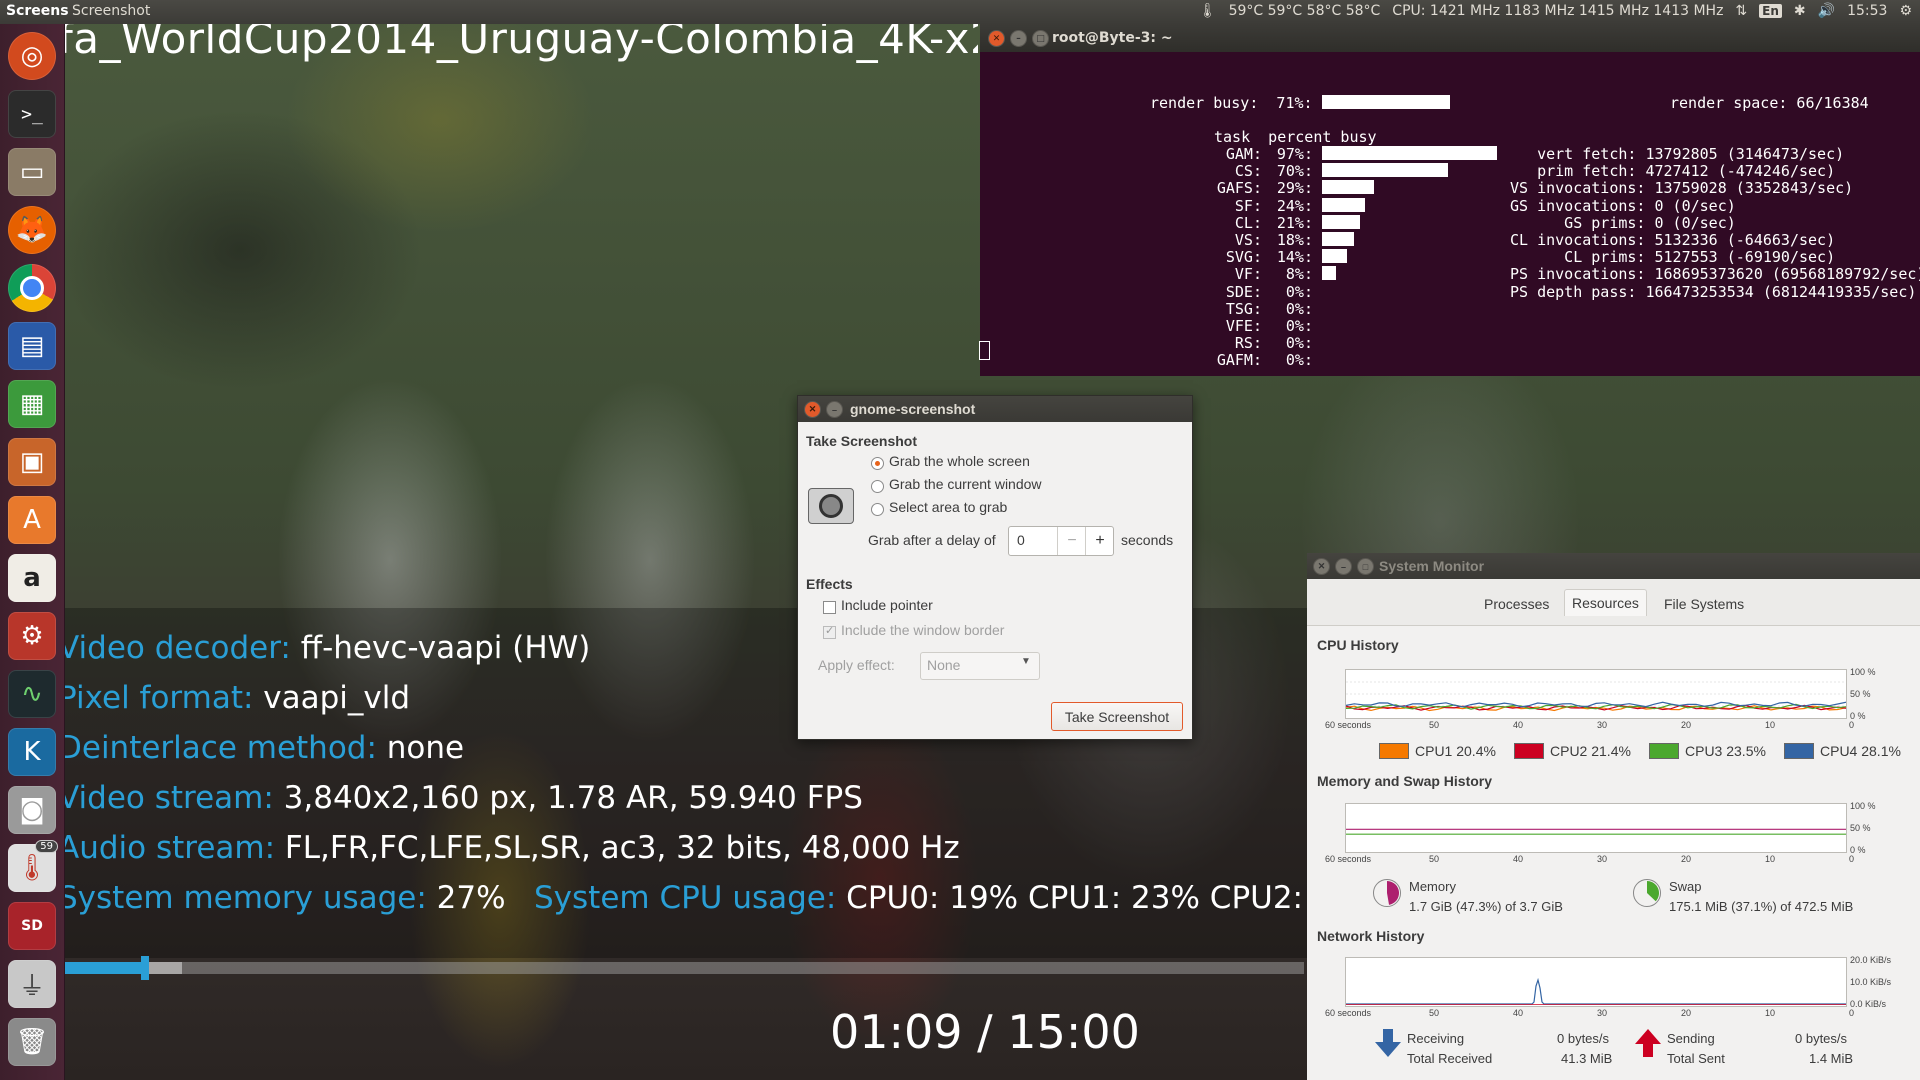  I want to click on include-border-checkbox, so click(829, 631).